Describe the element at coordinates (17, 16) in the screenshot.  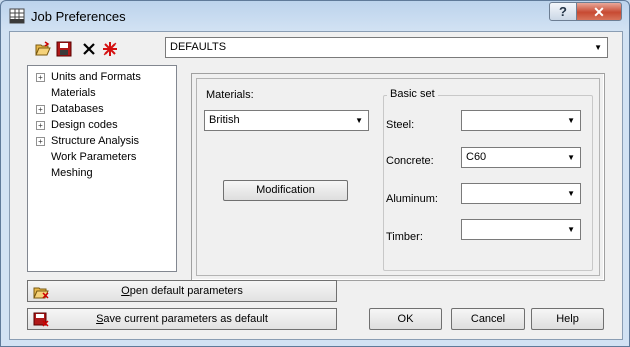
I see `app-icon` at that location.